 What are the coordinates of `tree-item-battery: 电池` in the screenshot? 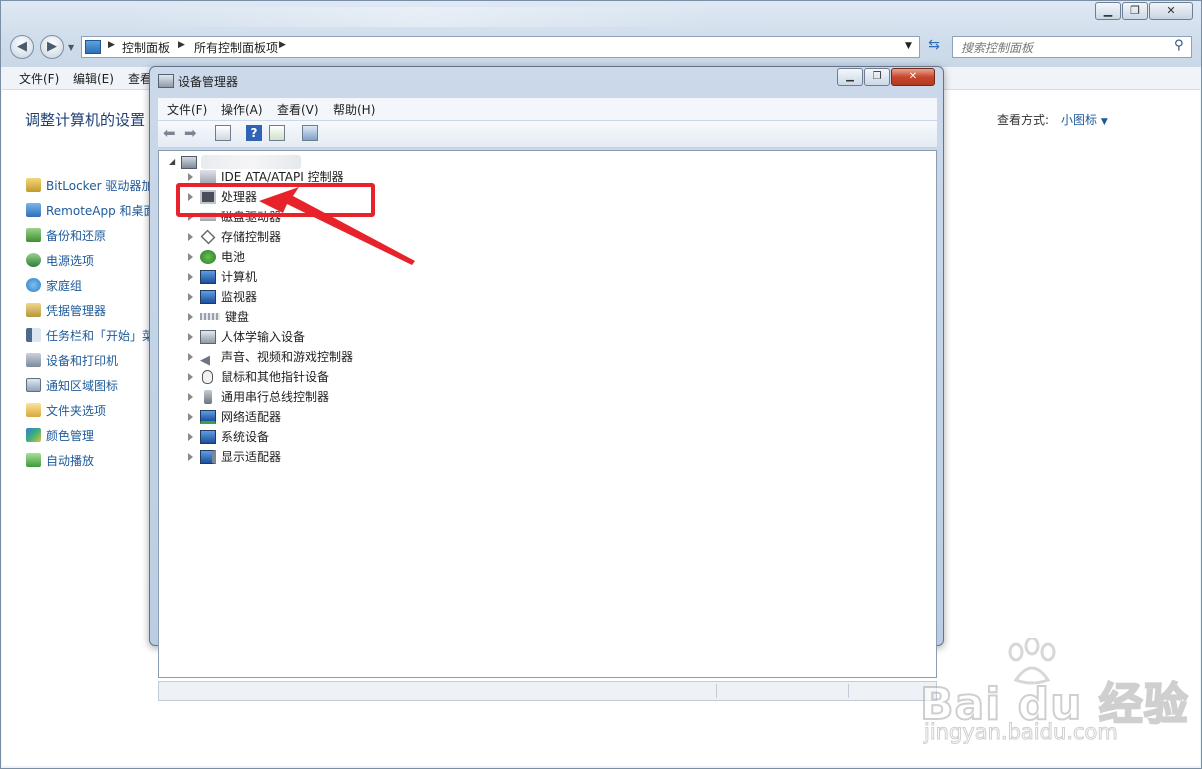 It's located at (216, 257).